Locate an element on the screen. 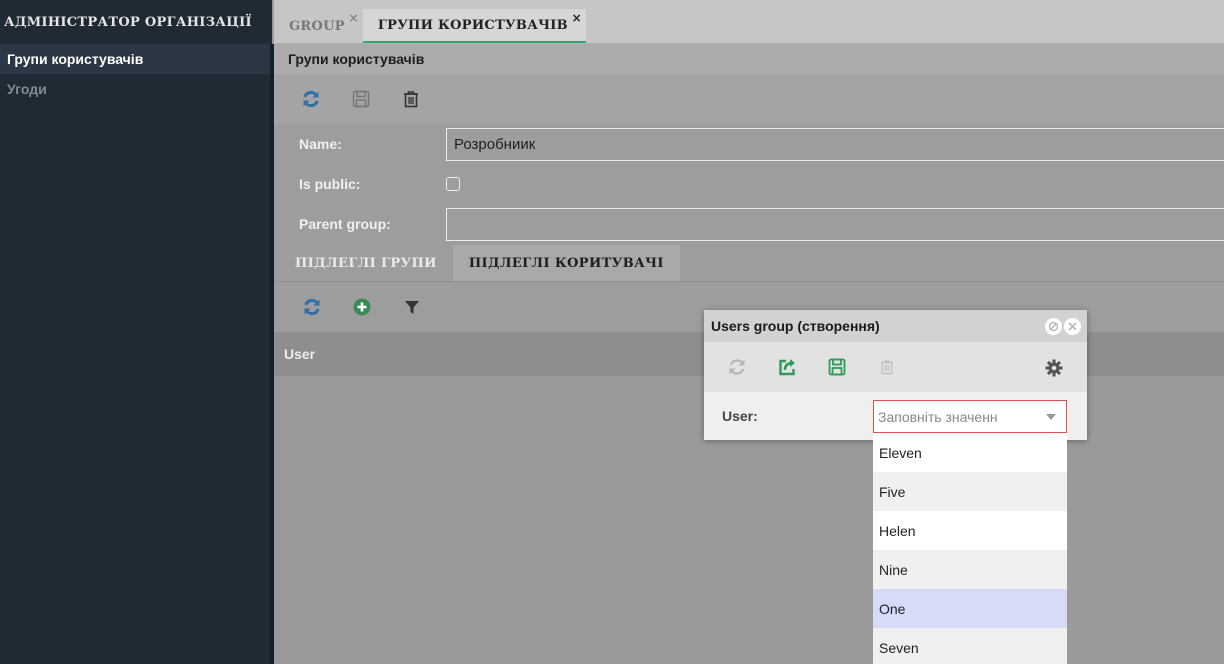  dropdown-option: Helen is located at coordinates (970, 530).